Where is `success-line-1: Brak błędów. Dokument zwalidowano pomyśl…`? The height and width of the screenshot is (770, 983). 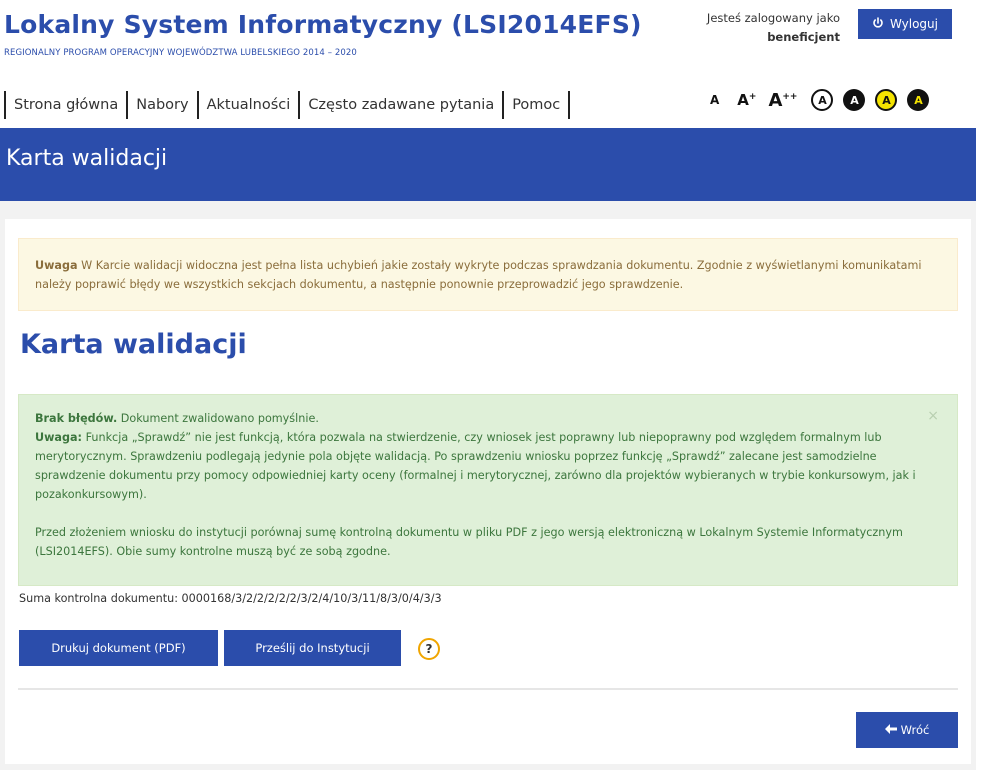
success-line-1: Brak błędów. Dokument zwalidowano pomyśl… is located at coordinates (488, 418).